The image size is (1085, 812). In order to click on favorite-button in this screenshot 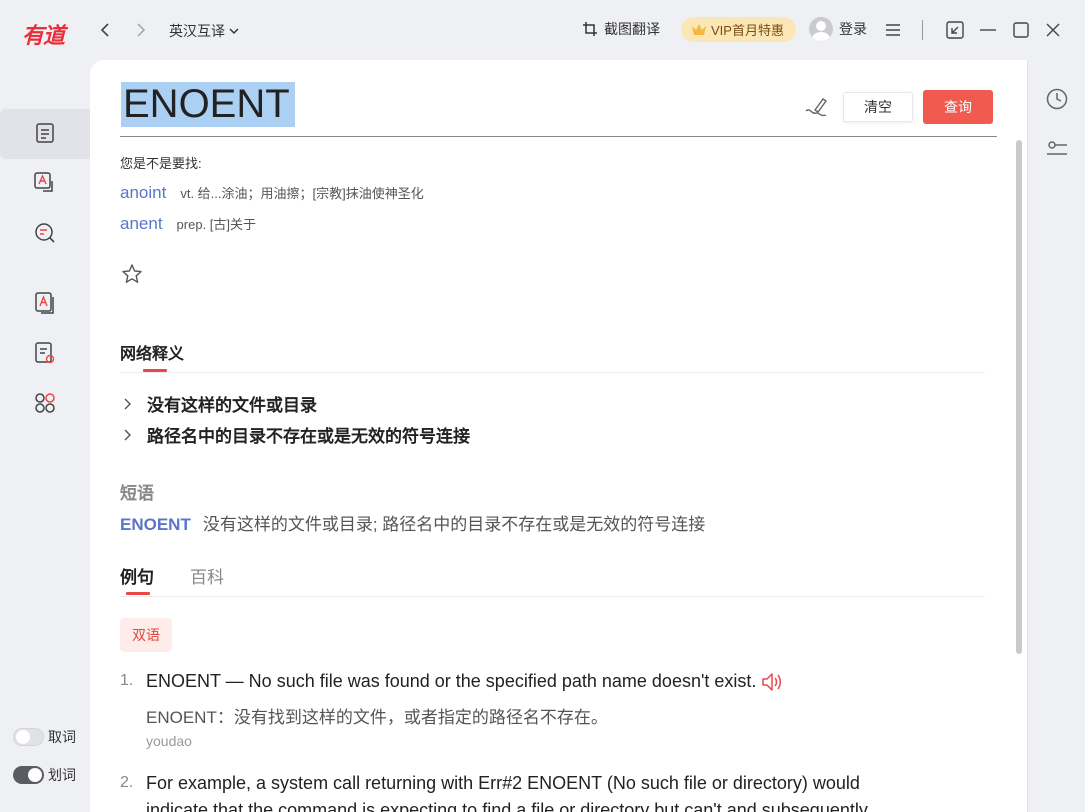, I will do `click(132, 274)`.